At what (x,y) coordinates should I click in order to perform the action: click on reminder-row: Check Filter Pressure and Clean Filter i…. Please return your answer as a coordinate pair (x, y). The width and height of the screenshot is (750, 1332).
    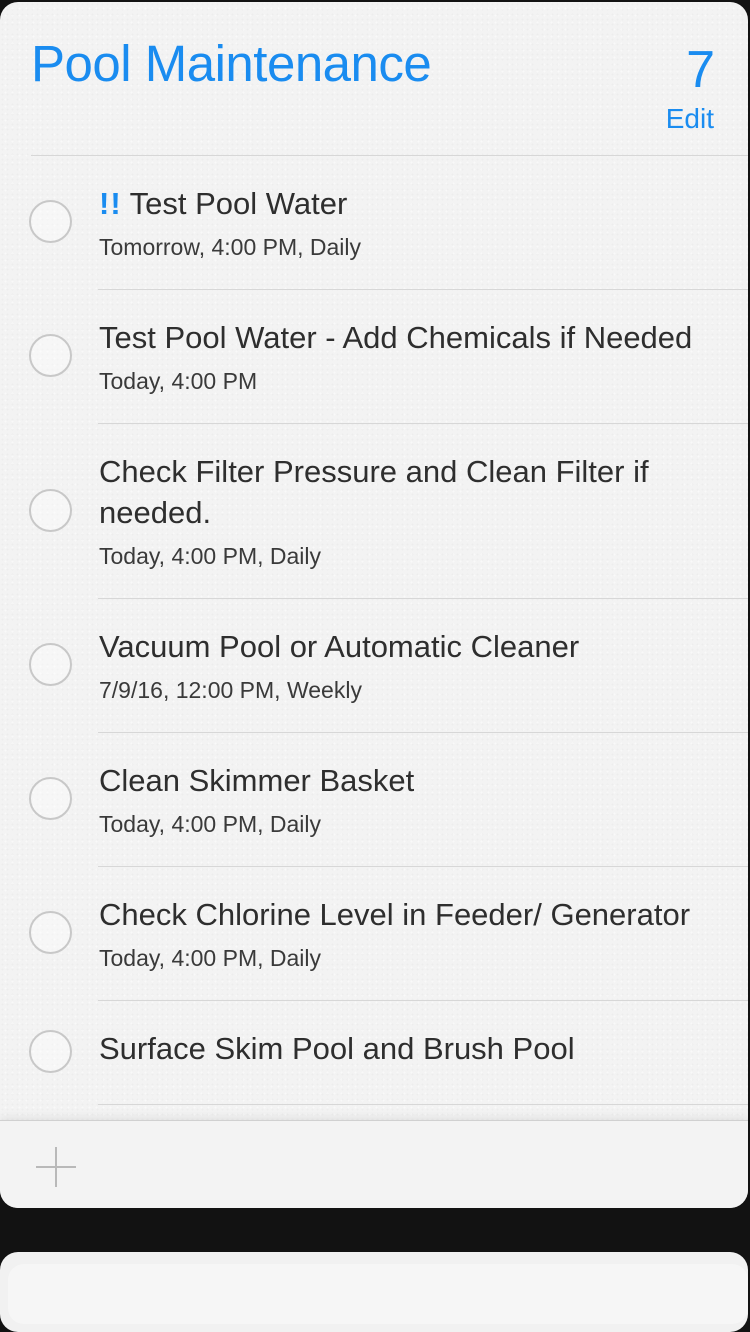
    Looking at the image, I should click on (374, 511).